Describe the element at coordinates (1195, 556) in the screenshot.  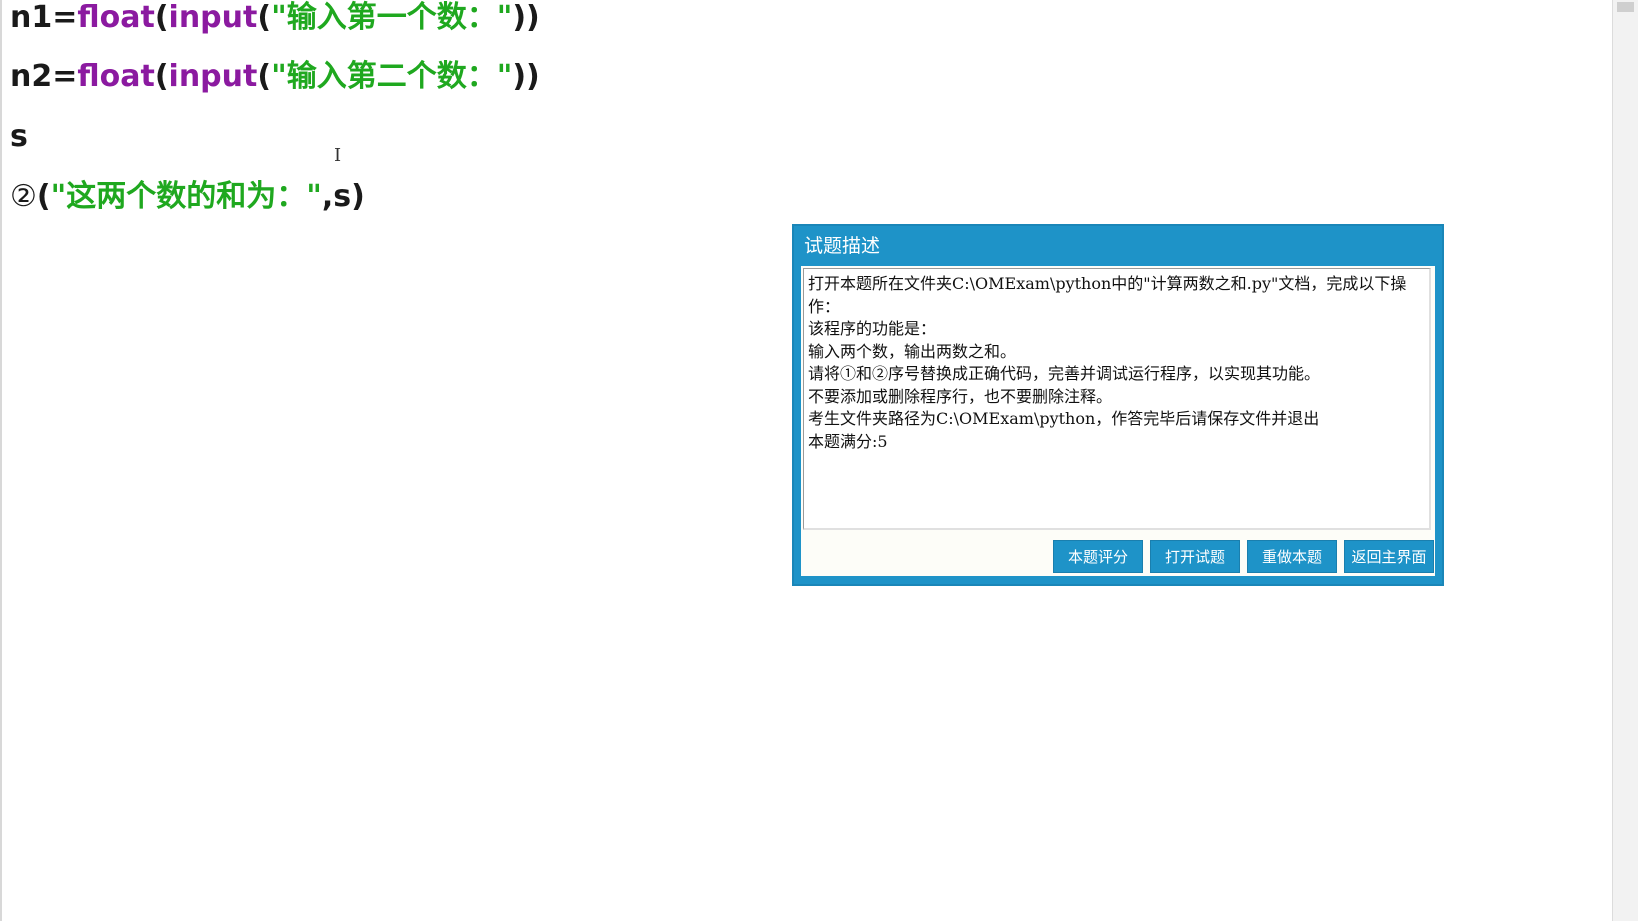
I see `open-question-button: 打开试题` at that location.